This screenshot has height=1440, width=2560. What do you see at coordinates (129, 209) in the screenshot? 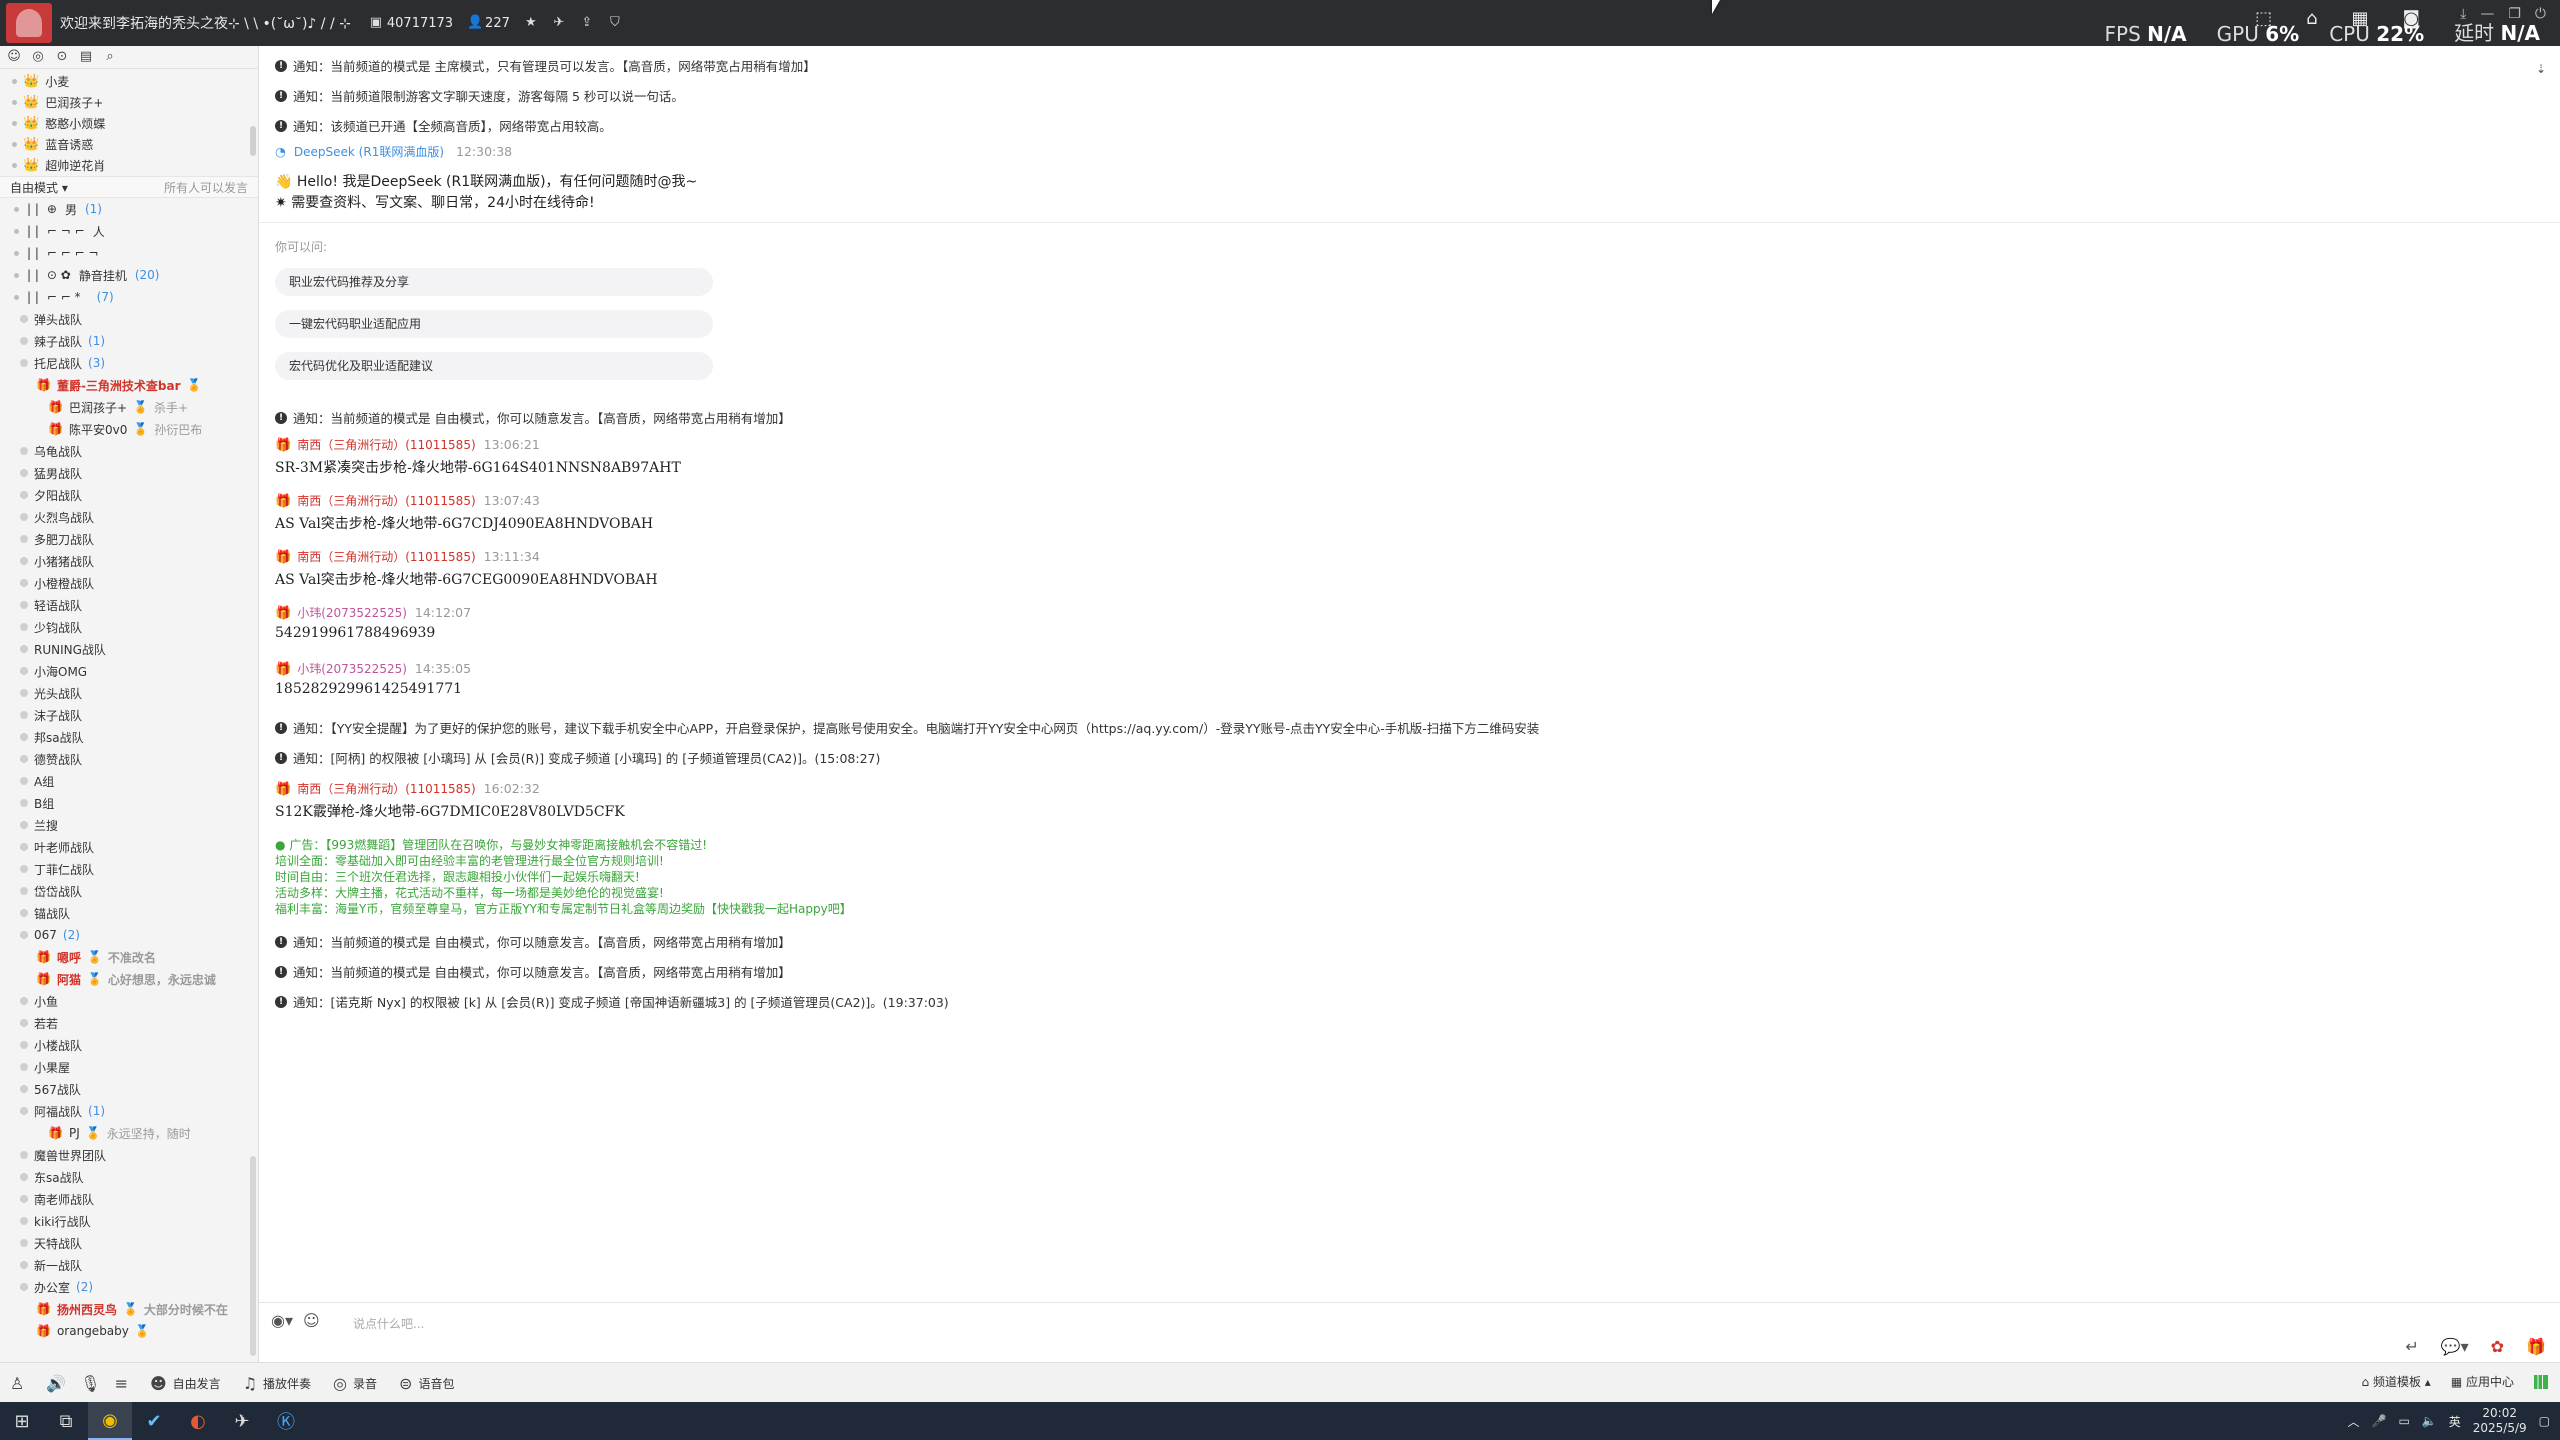
I see `channel-row: | | ⊕ 男 (1)` at bounding box center [129, 209].